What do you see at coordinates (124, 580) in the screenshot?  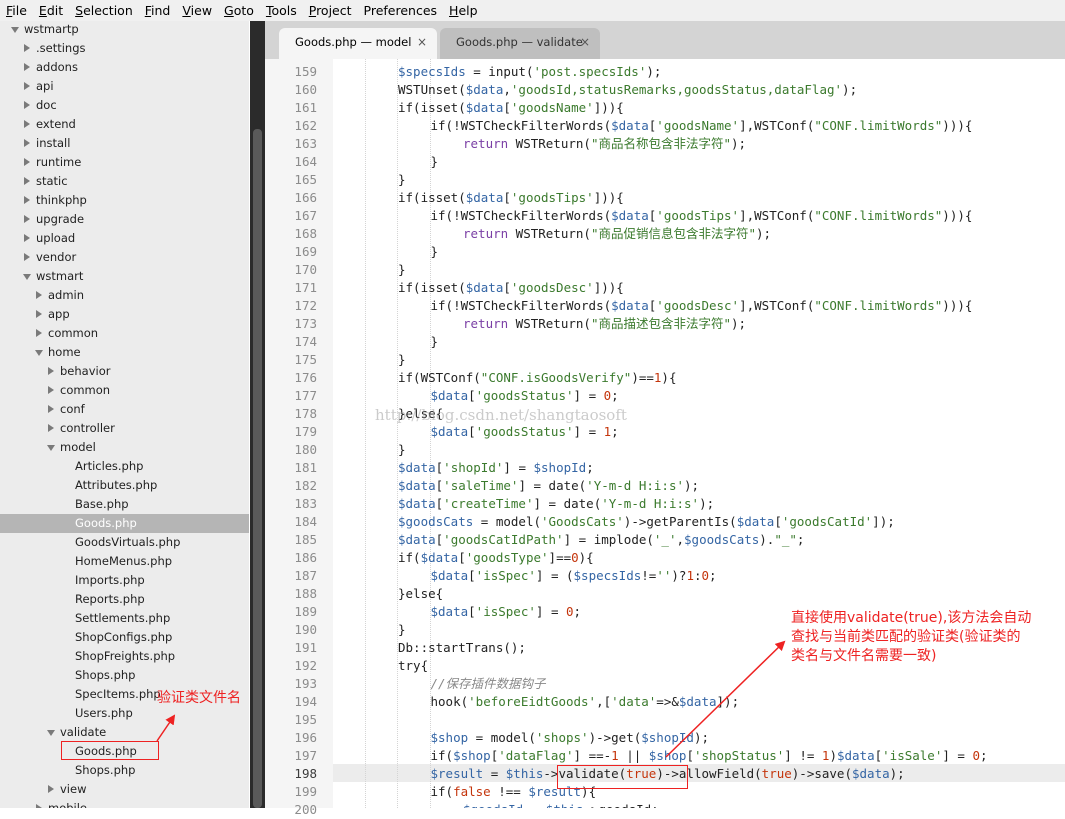 I see `tree-file: Imports.php` at bounding box center [124, 580].